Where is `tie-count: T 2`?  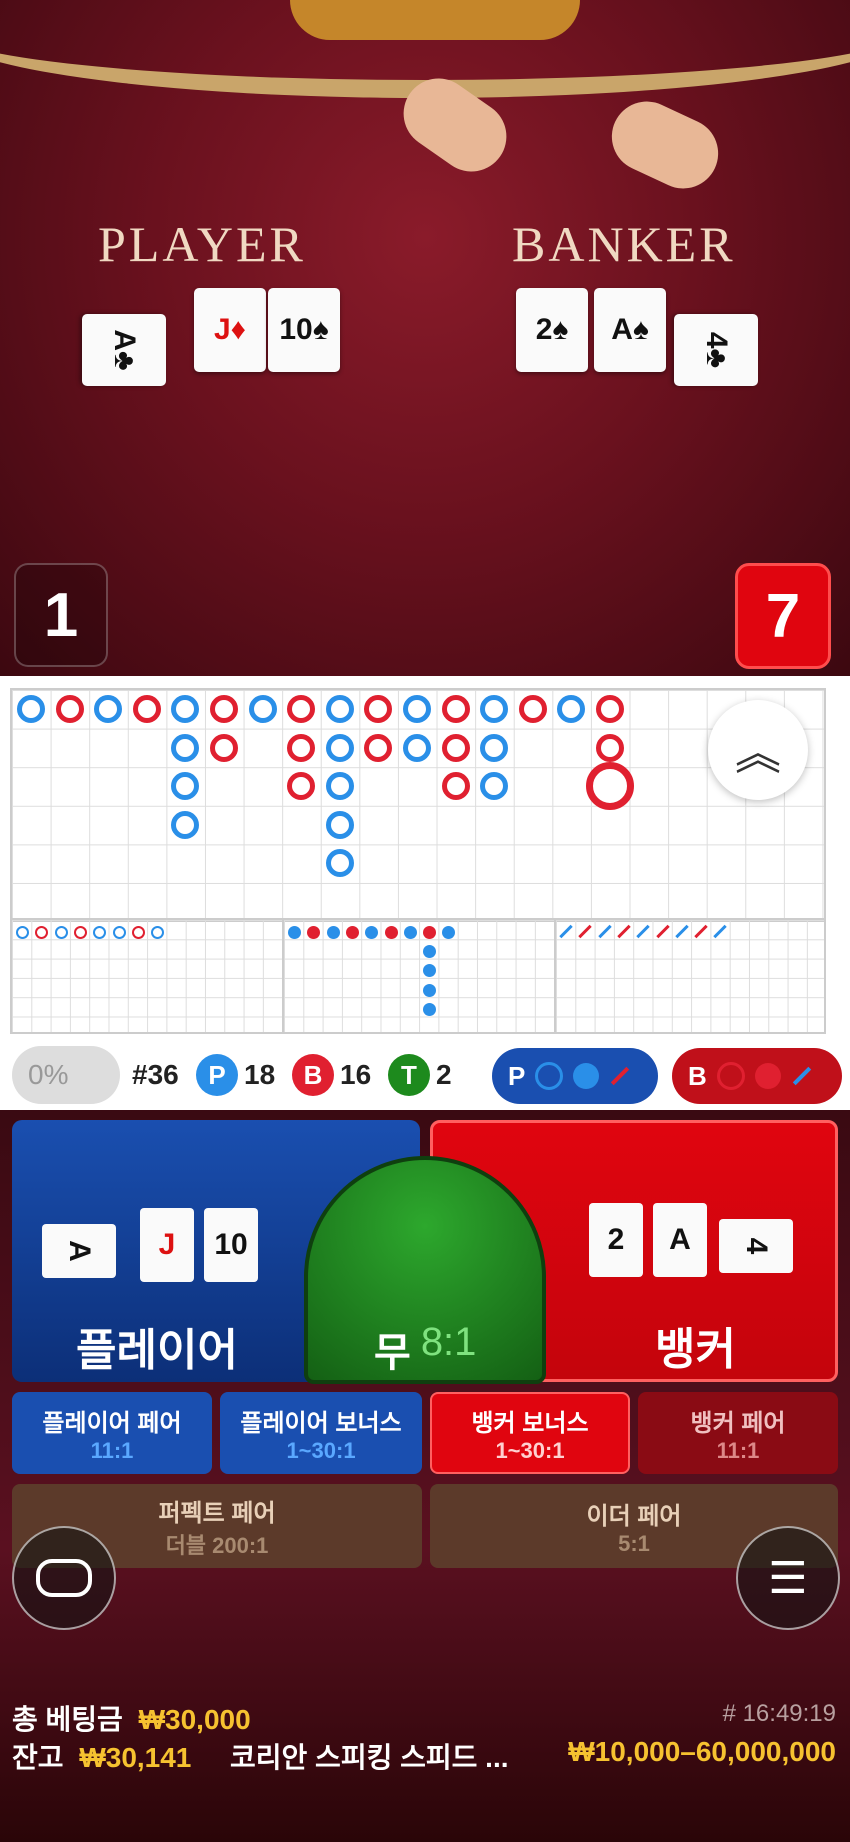 tie-count: T 2 is located at coordinates (420, 1075).